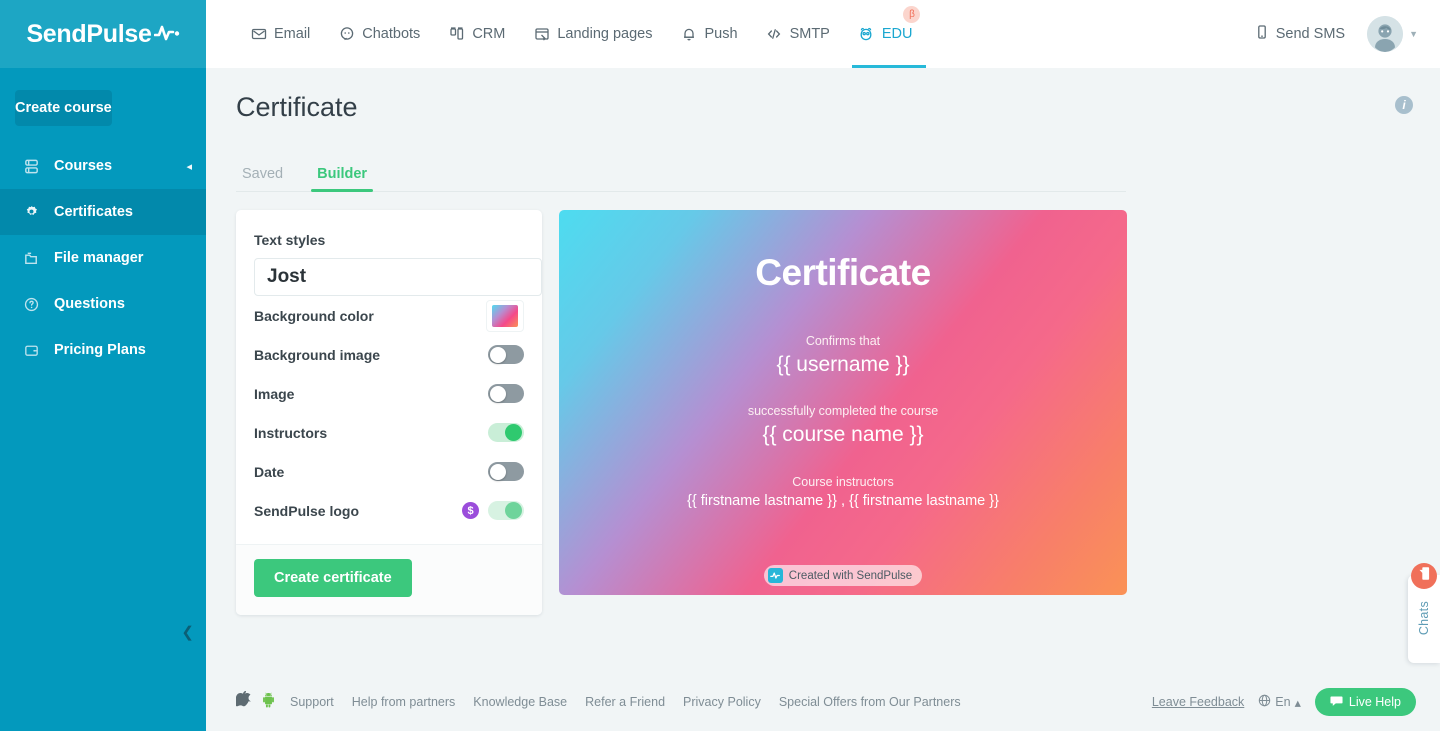 The image size is (1440, 731). Describe the element at coordinates (404, 702) in the screenshot. I see `footer-link-help-partners: Help from partners` at that location.